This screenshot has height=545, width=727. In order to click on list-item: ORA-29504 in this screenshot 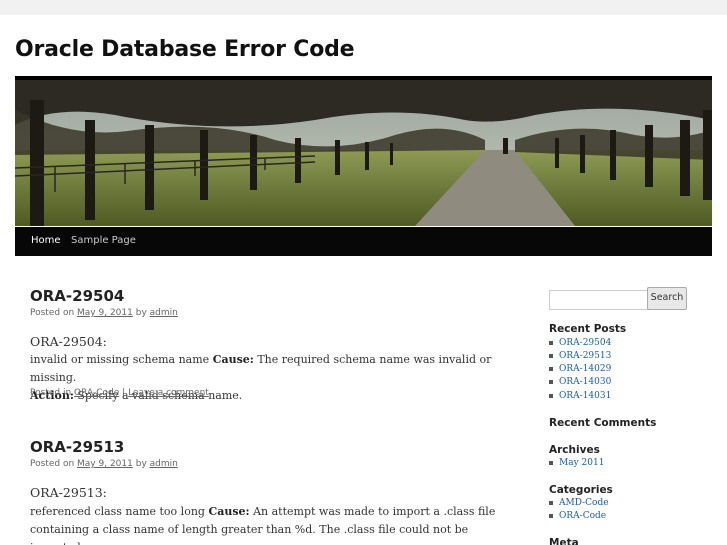, I will do `click(580, 343)`.